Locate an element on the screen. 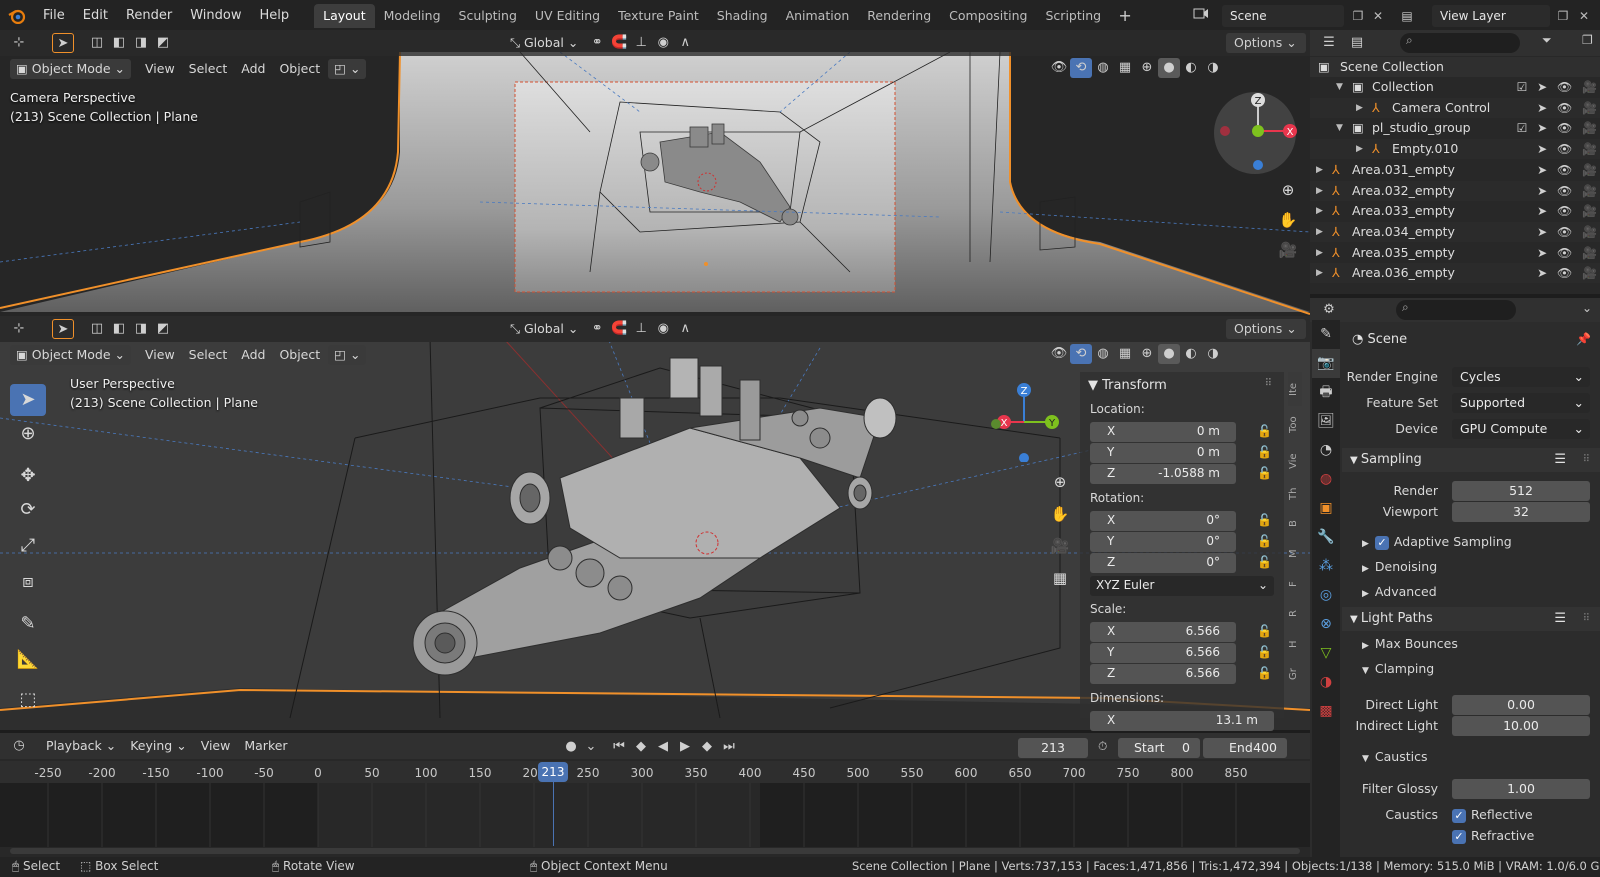 The image size is (1600, 877). main-shading-dropdown: ◰ ⌄ is located at coordinates (347, 355).